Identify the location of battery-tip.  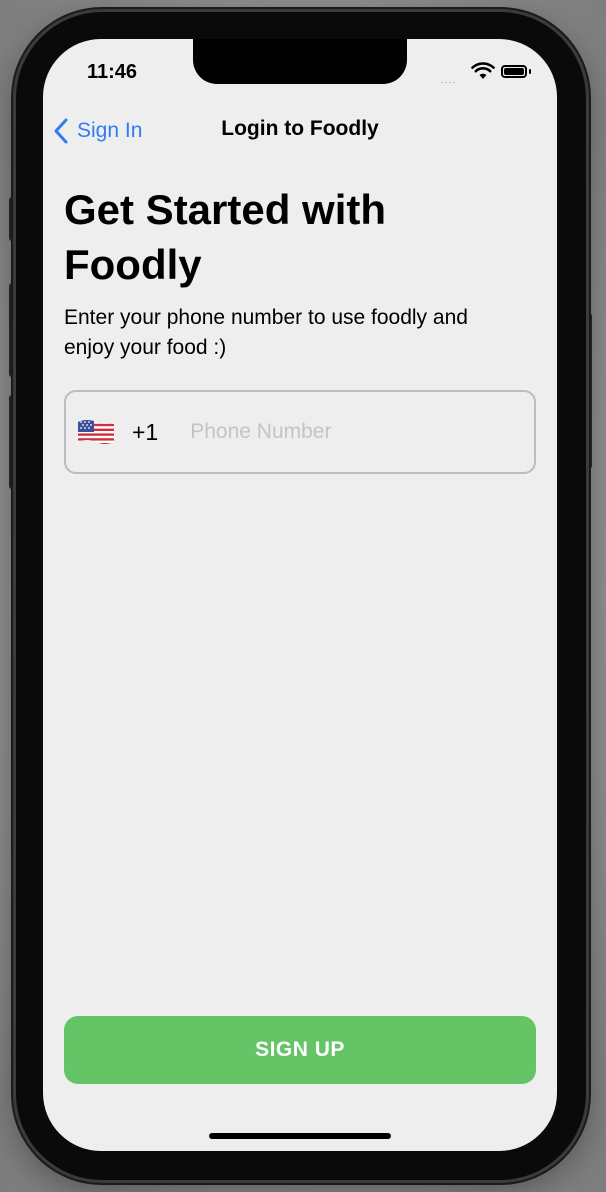
(530, 71).